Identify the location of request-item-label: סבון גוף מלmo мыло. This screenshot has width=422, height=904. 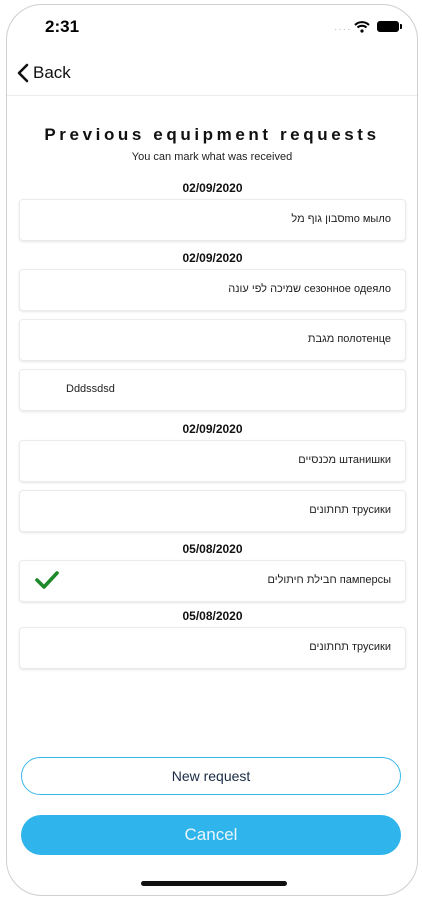
(341, 219).